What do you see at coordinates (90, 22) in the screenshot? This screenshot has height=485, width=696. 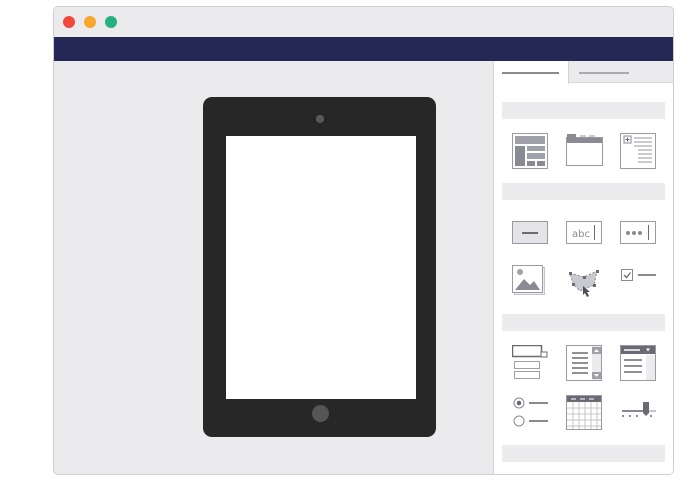 I see `minimize-window-button` at bounding box center [90, 22].